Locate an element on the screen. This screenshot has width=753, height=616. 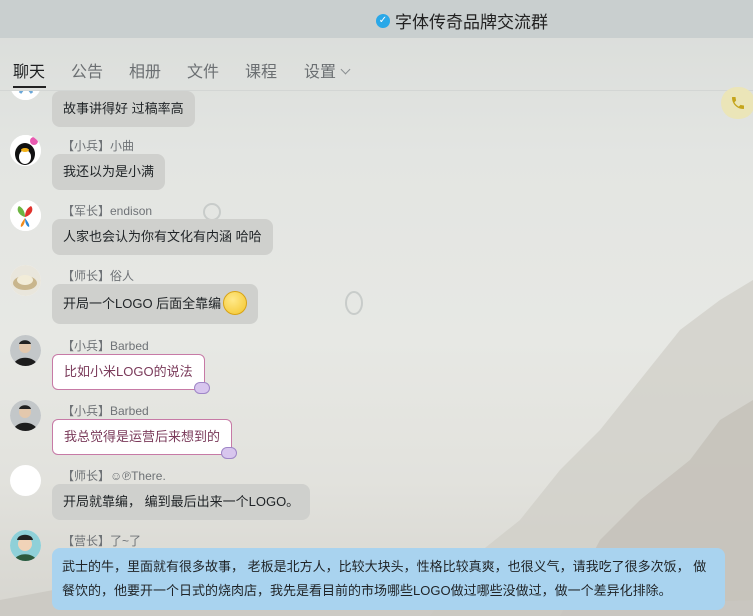
sender-name: 【师长】☺℗There. is located at coordinates (114, 476).